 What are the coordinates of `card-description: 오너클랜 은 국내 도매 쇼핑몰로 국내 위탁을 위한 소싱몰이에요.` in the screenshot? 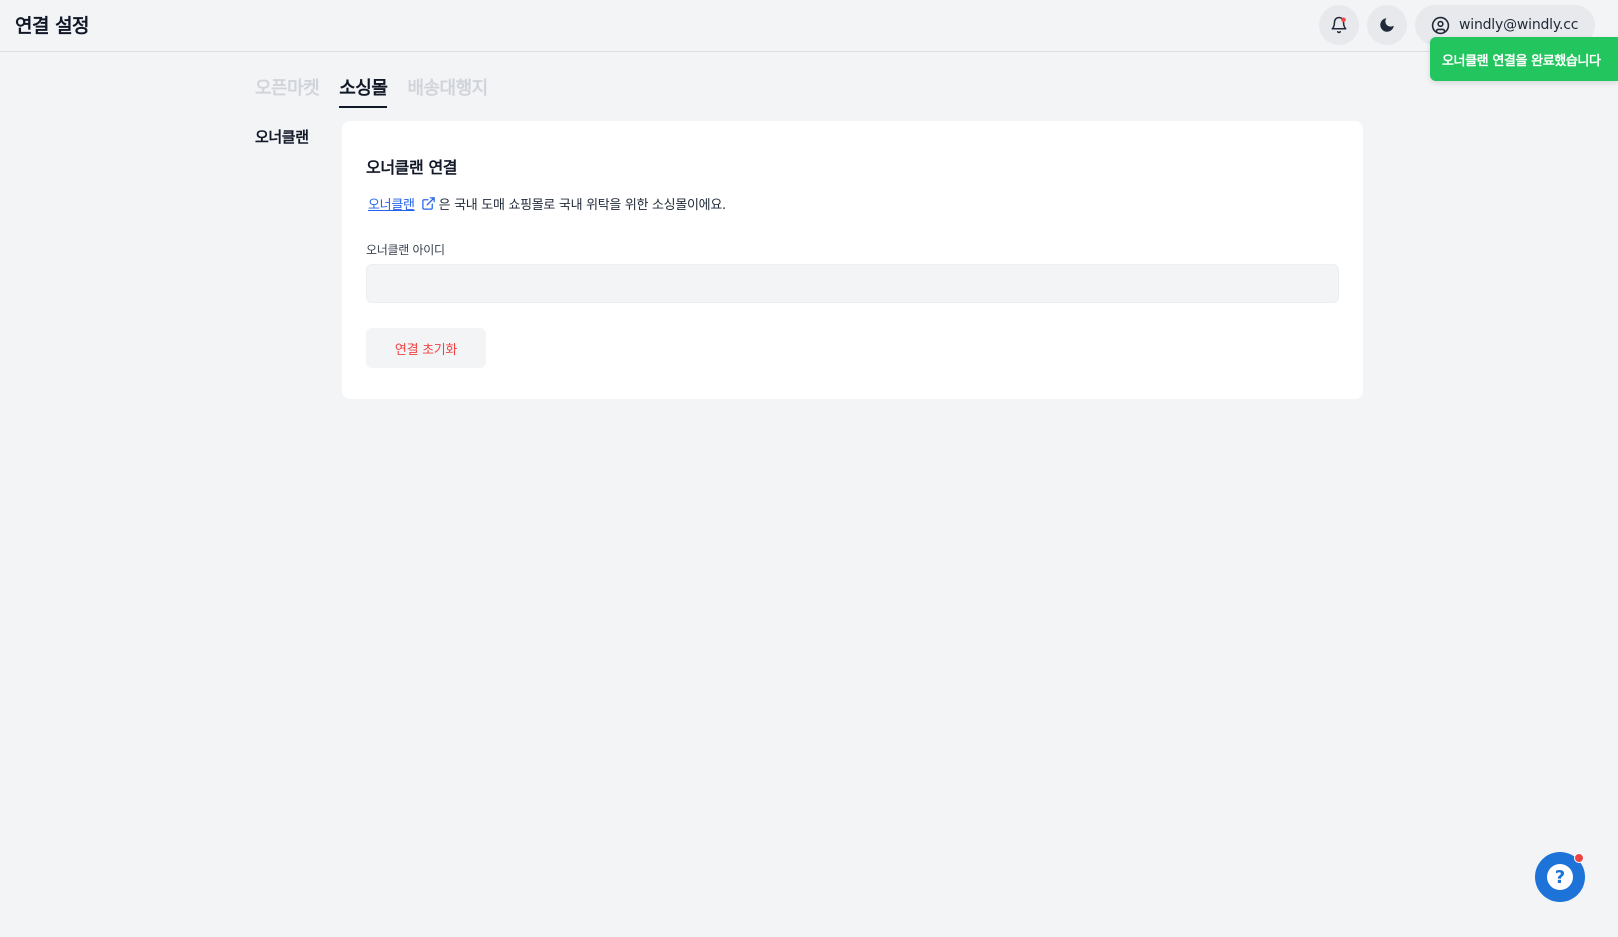 It's located at (547, 203).